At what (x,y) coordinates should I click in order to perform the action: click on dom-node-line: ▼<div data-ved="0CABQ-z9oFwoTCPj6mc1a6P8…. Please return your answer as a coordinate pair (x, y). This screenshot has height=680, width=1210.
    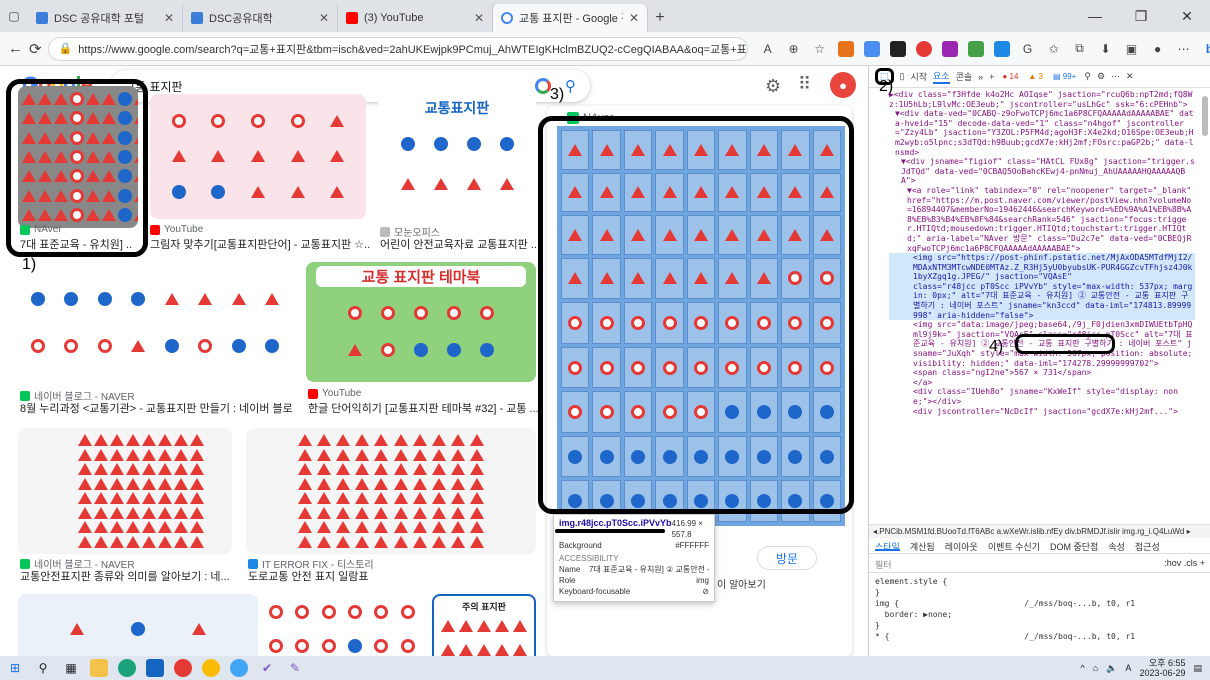
    Looking at the image, I should click on (1042, 133).